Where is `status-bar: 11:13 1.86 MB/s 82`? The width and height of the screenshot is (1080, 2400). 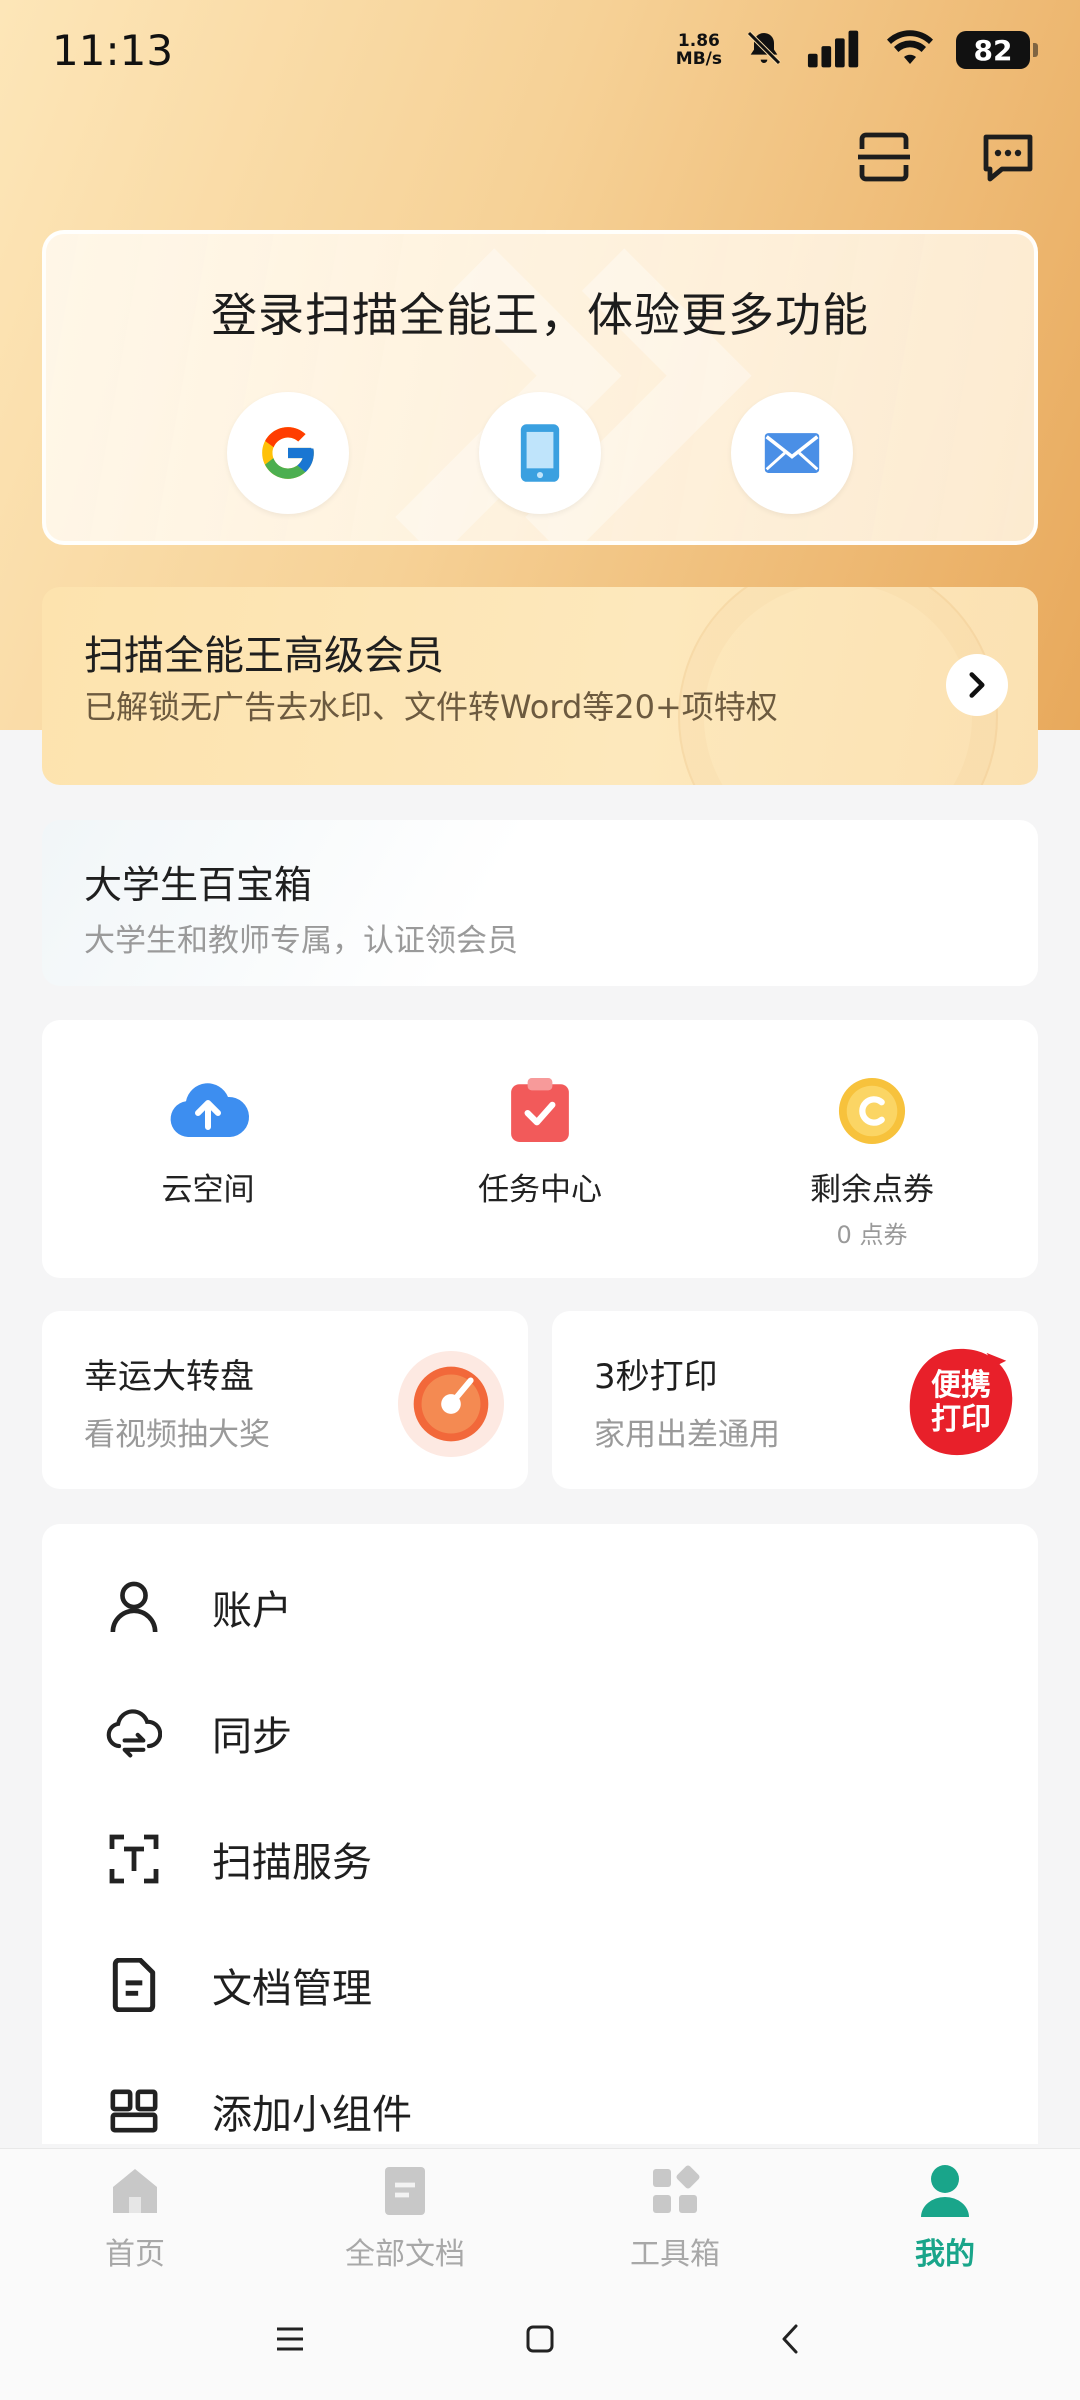
status-bar: 11:13 1.86 MB/s 82 is located at coordinates (540, 50).